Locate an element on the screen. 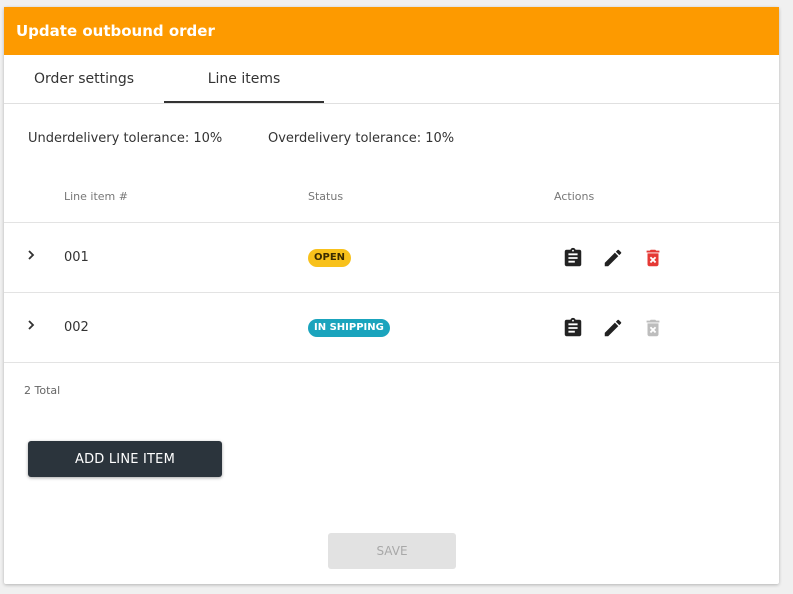  status-badge: IN SHIPPING is located at coordinates (349, 328).